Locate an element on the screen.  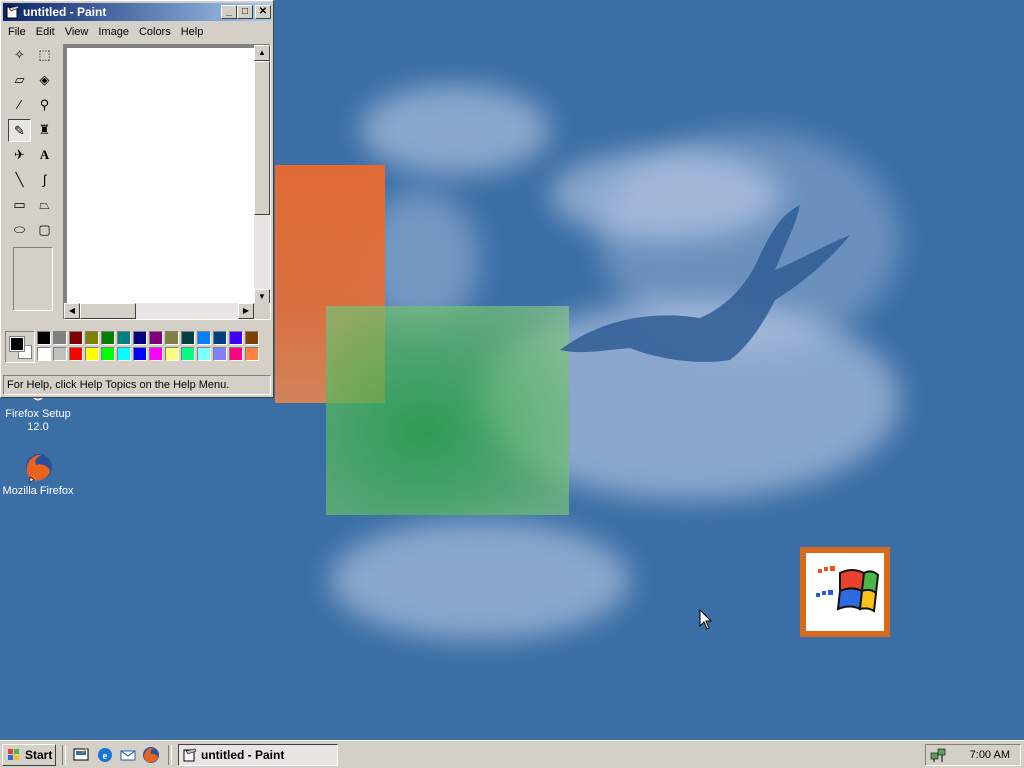
desktop-icon-firefox-setup: Firefox Setup 12.0 is located at coordinates (38, 412).